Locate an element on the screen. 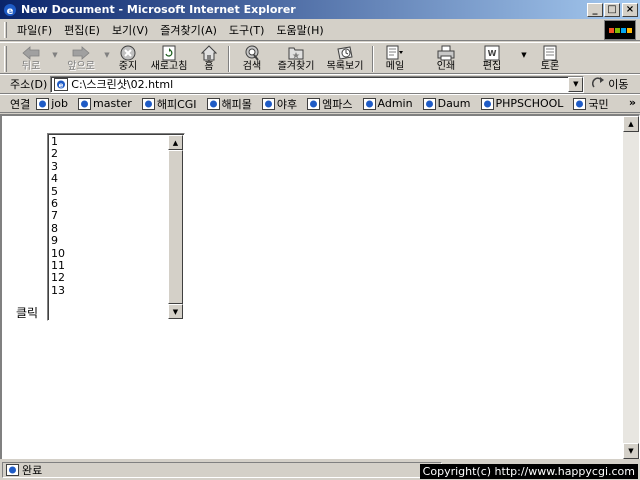 The width and height of the screenshot is (640, 480). list-item: 5 is located at coordinates (109, 191).